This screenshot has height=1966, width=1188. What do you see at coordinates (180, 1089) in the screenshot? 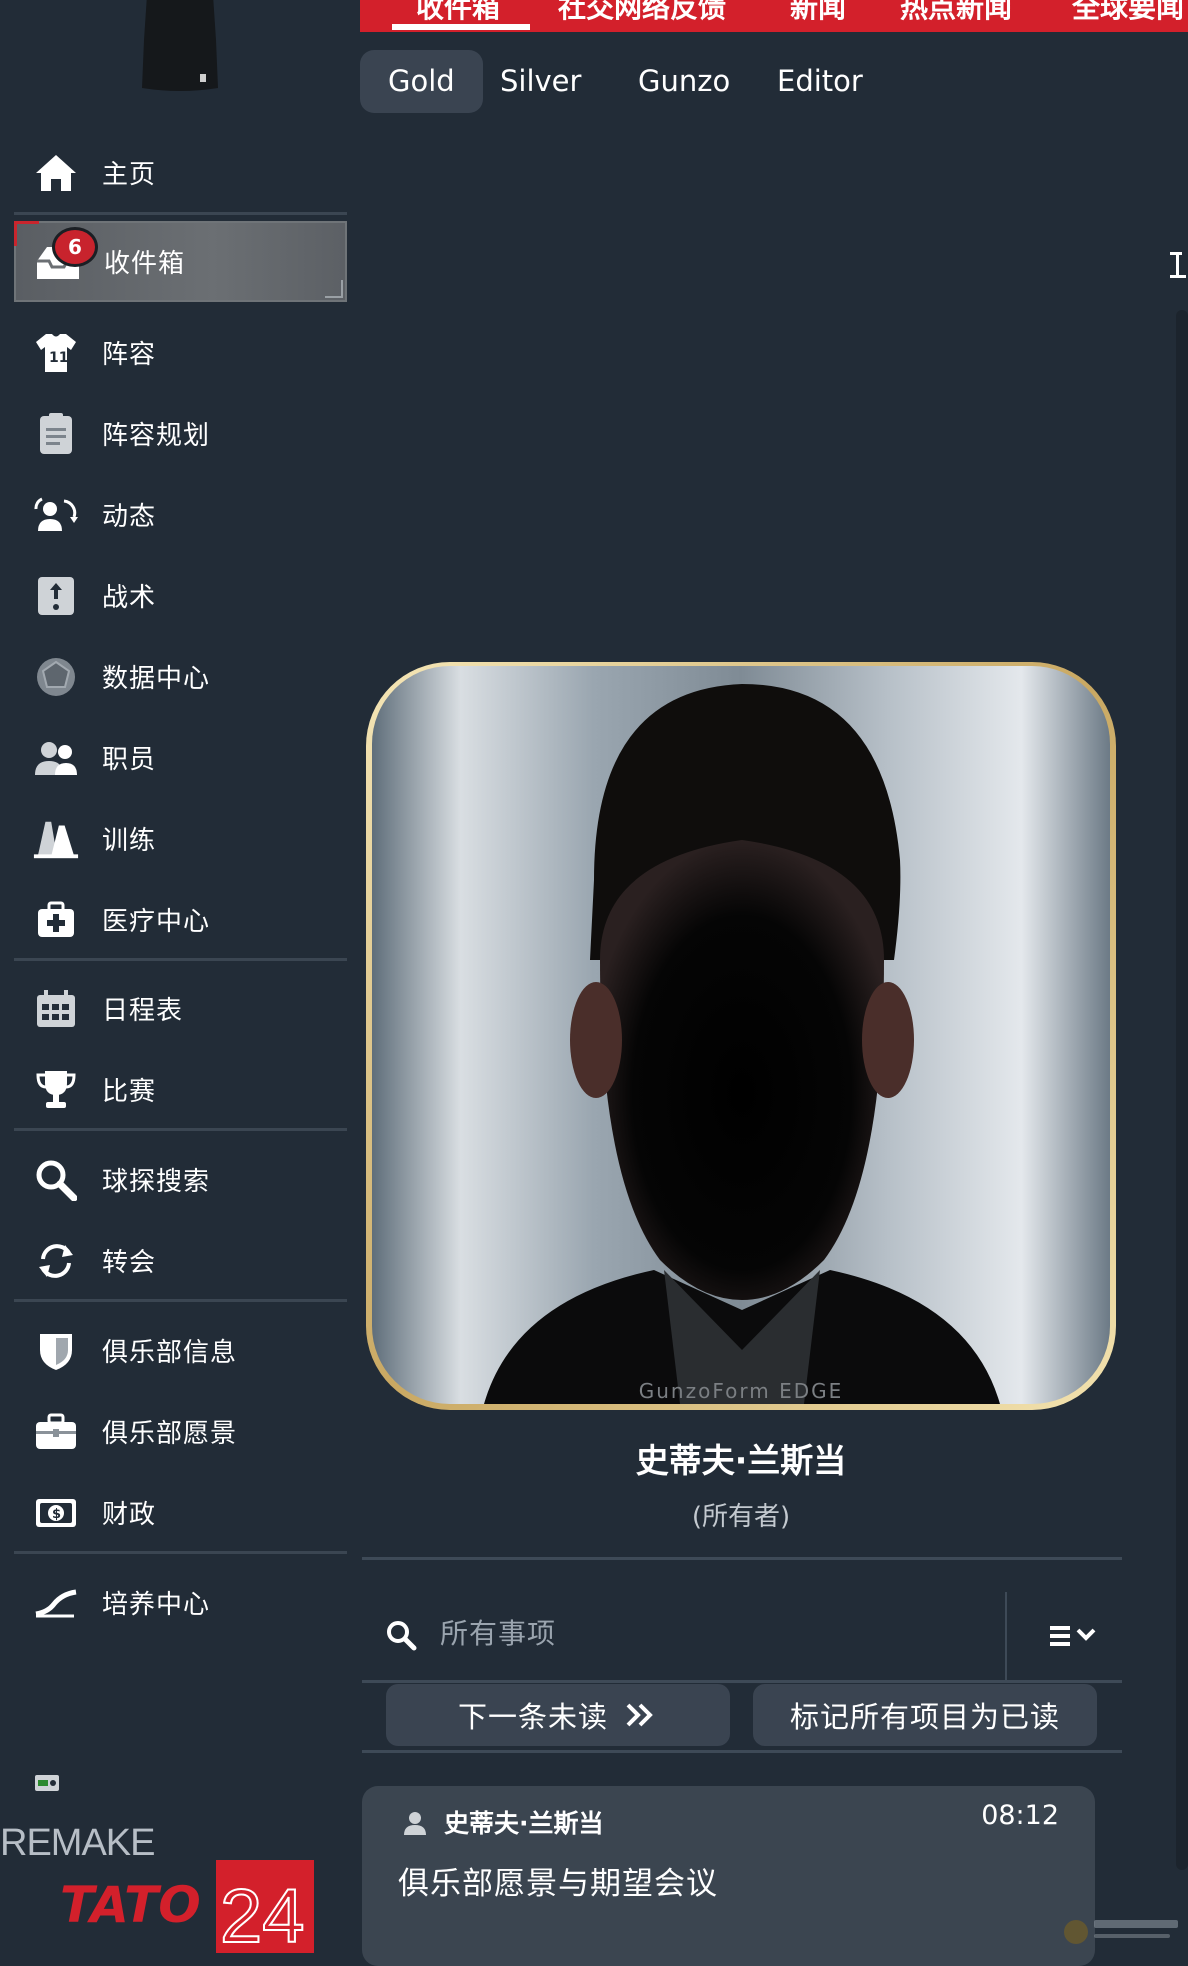
I see `sidebar-item-competitions: 比赛` at bounding box center [180, 1089].